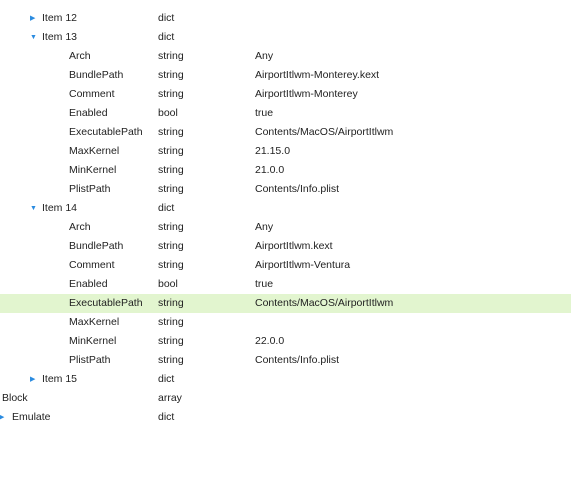 This screenshot has height=485, width=571. I want to click on tree-row: Comment string AirportItlwm-Ventura, so click(285, 265).